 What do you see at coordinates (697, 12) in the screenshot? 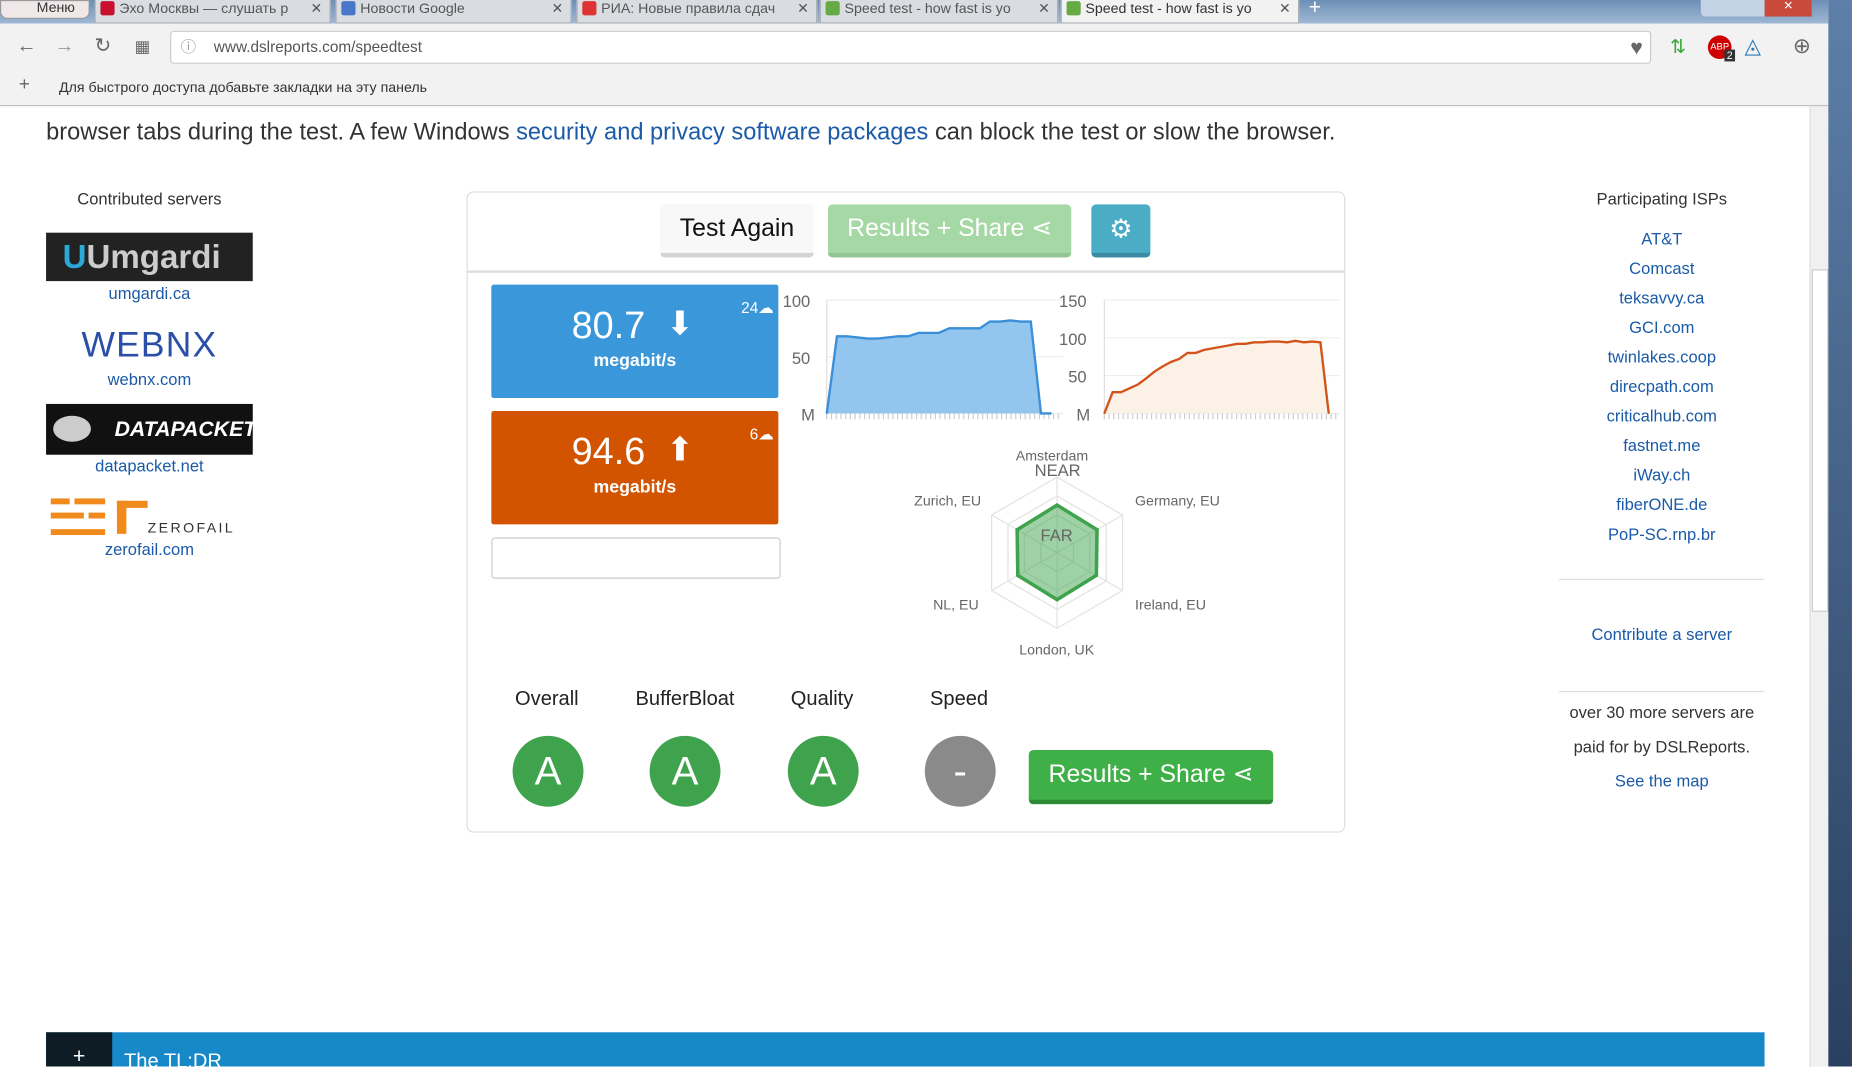
I see `tab: РИА: Новые правила сдач ✕` at bounding box center [697, 12].